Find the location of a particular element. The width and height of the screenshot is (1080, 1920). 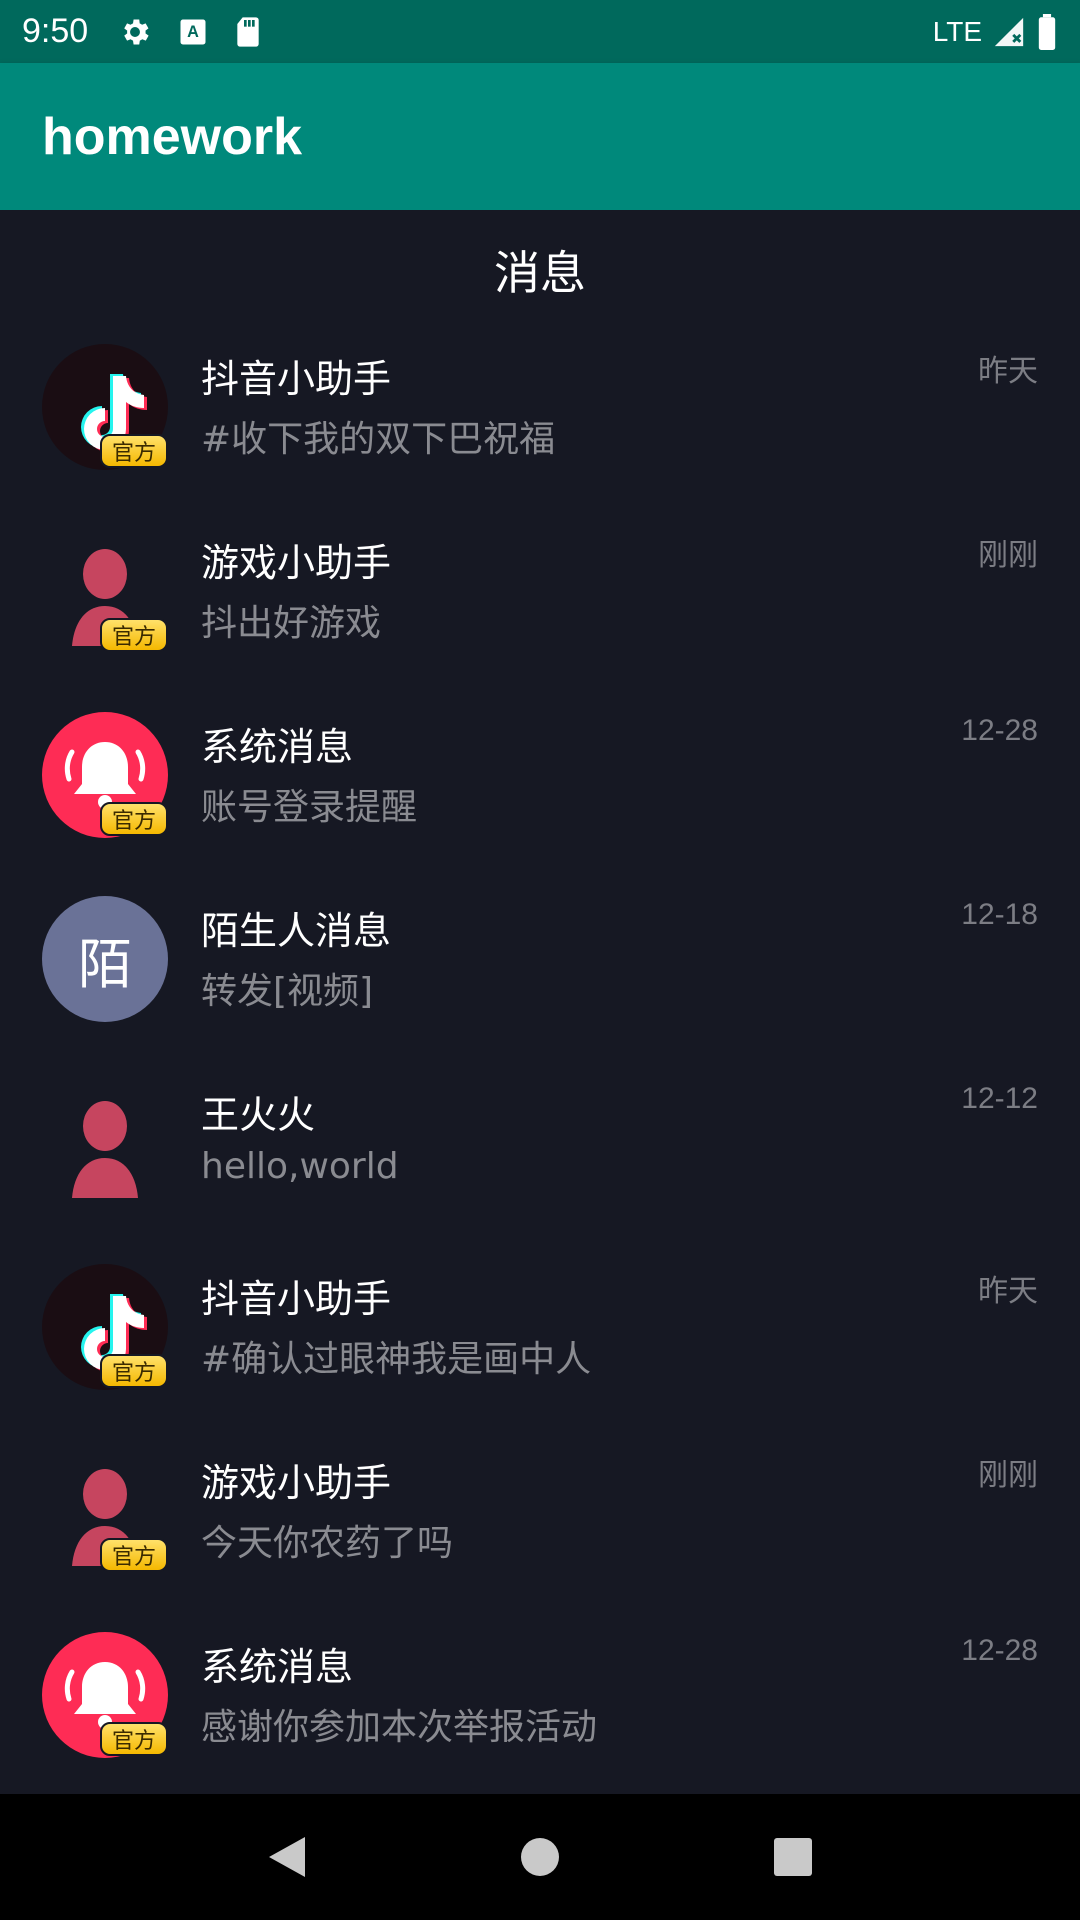

home-icon is located at coordinates (539, 1857).